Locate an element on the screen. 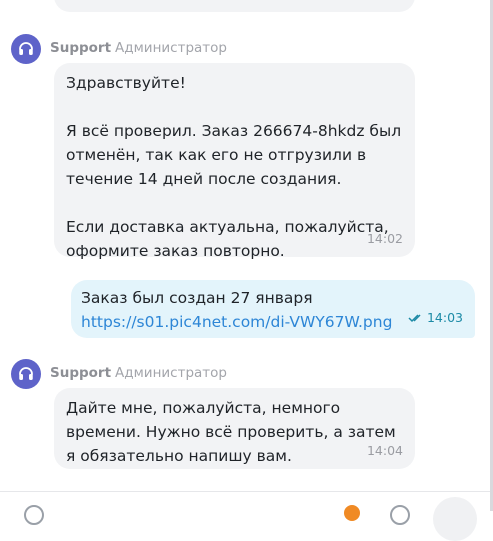 The width and height of the screenshot is (493, 541). attach-icon is located at coordinates (34, 515).